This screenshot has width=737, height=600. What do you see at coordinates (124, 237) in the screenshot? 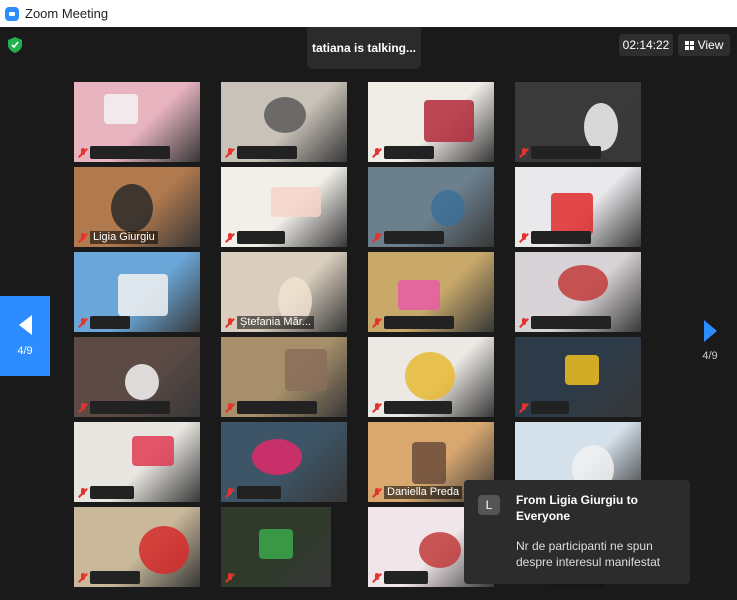
I see `participant-name: Ligia Giurgiu` at bounding box center [124, 237].